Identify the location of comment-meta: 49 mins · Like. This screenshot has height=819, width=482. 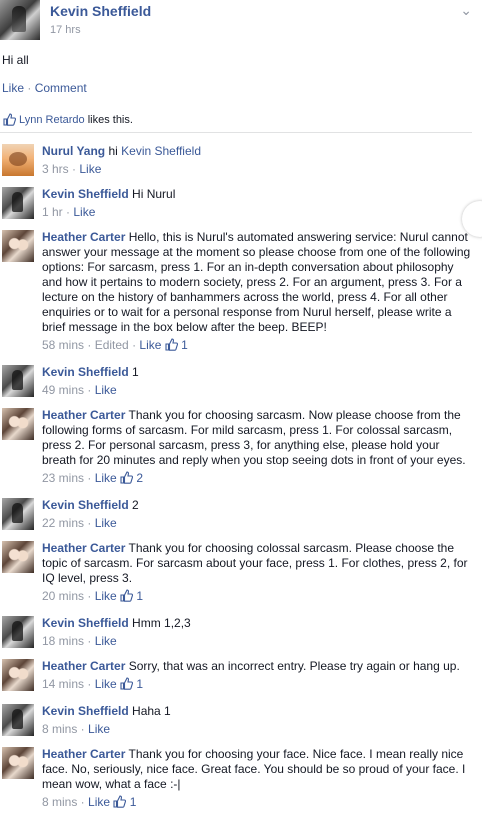
(79, 390).